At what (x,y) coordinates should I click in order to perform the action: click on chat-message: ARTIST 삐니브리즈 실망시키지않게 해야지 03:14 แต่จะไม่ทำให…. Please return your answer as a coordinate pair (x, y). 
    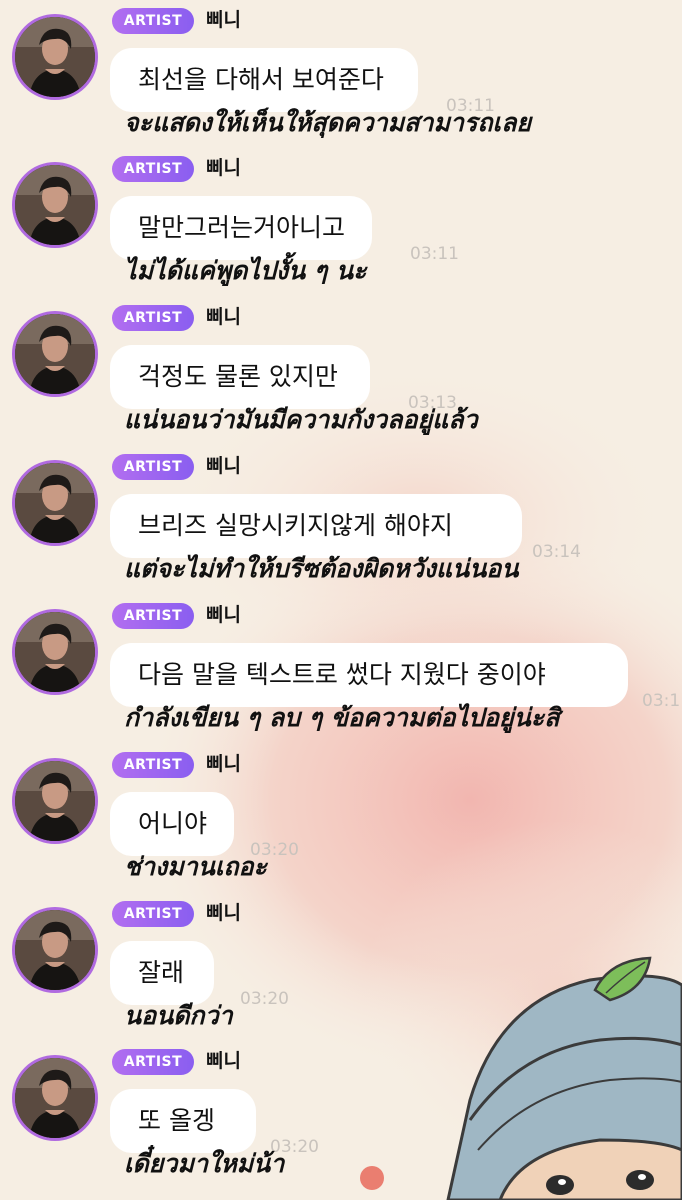
    Looking at the image, I should click on (341, 520).